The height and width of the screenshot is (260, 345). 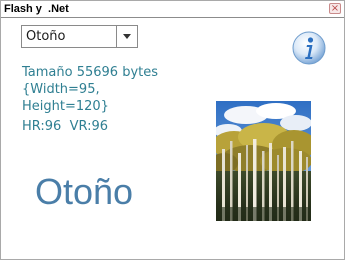 I want to click on image-size-text: Tamaño 55696 bytes, so click(x=90, y=72).